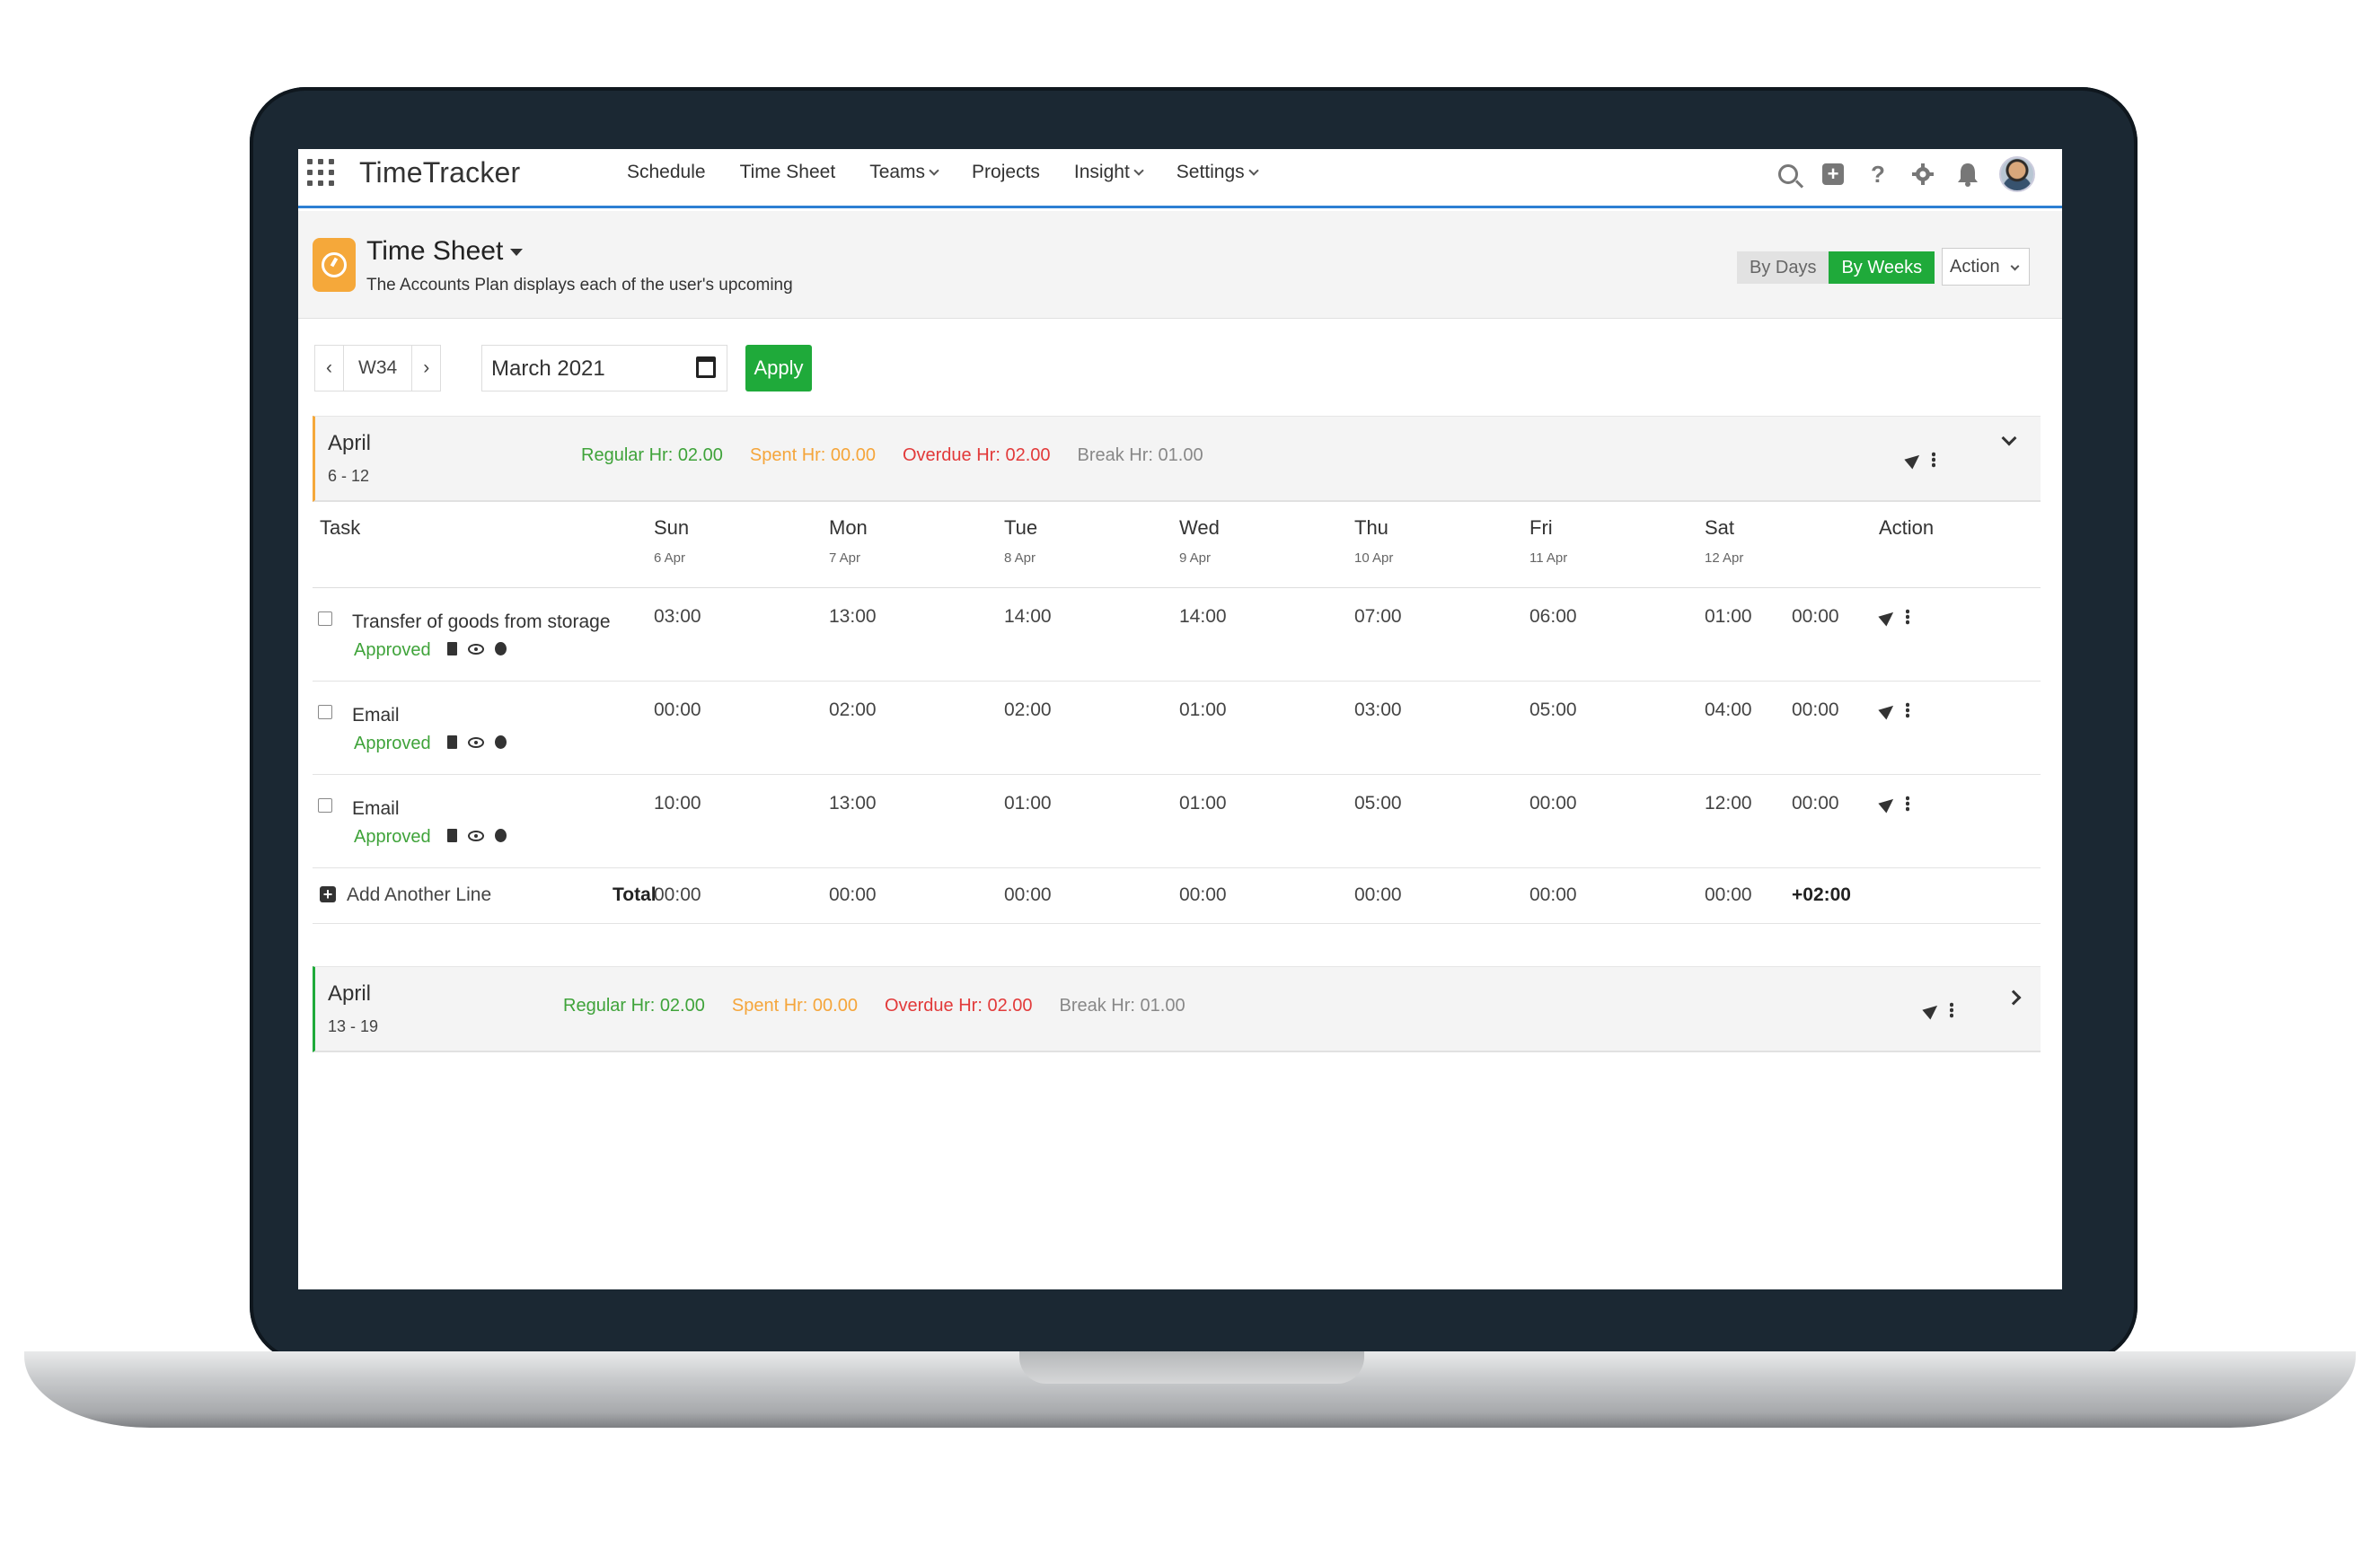 The height and width of the screenshot is (1557, 2380). I want to click on hours-cell: 04:00, so click(1728, 710).